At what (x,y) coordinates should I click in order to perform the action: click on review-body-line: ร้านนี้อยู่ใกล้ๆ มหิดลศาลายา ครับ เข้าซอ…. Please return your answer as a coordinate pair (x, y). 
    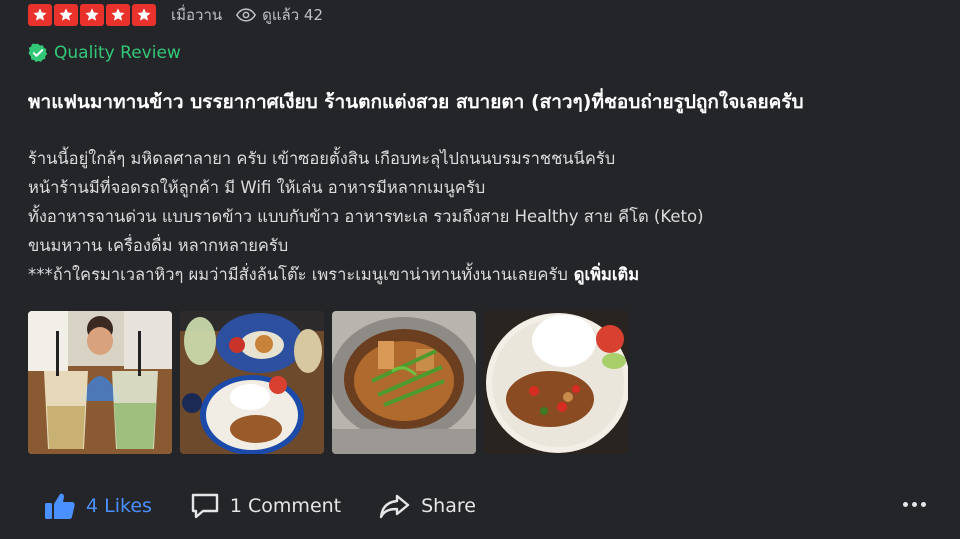
    Looking at the image, I should click on (322, 158).